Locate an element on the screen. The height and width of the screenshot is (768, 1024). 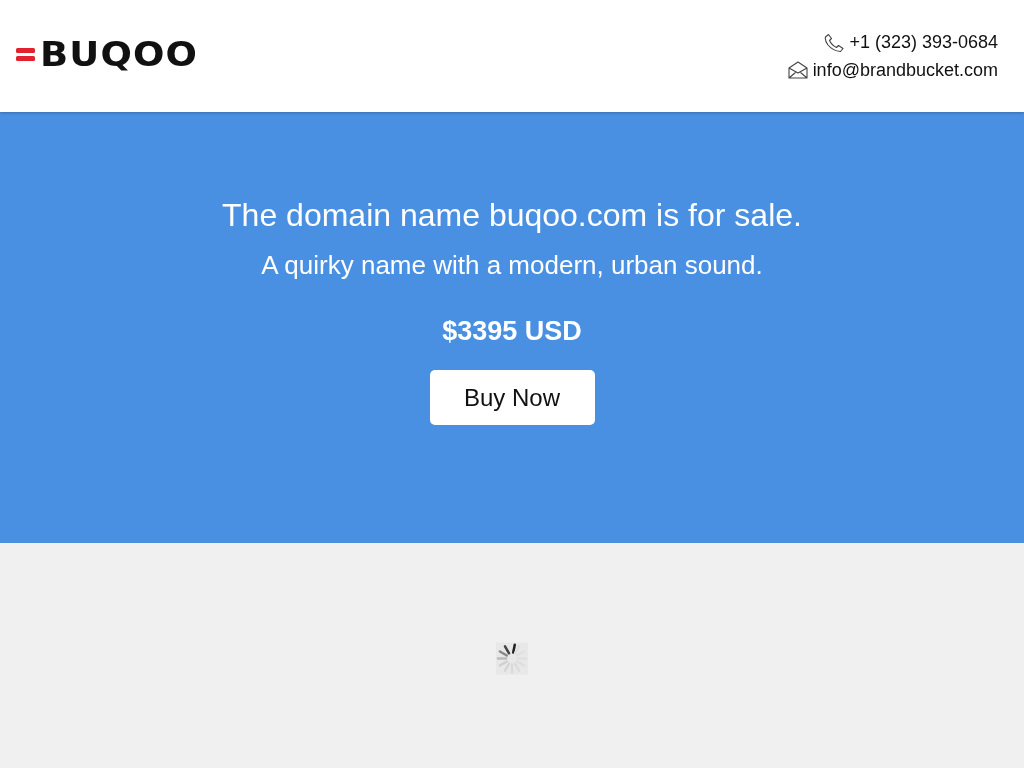
logo-bars-icon is located at coordinates (25, 54).